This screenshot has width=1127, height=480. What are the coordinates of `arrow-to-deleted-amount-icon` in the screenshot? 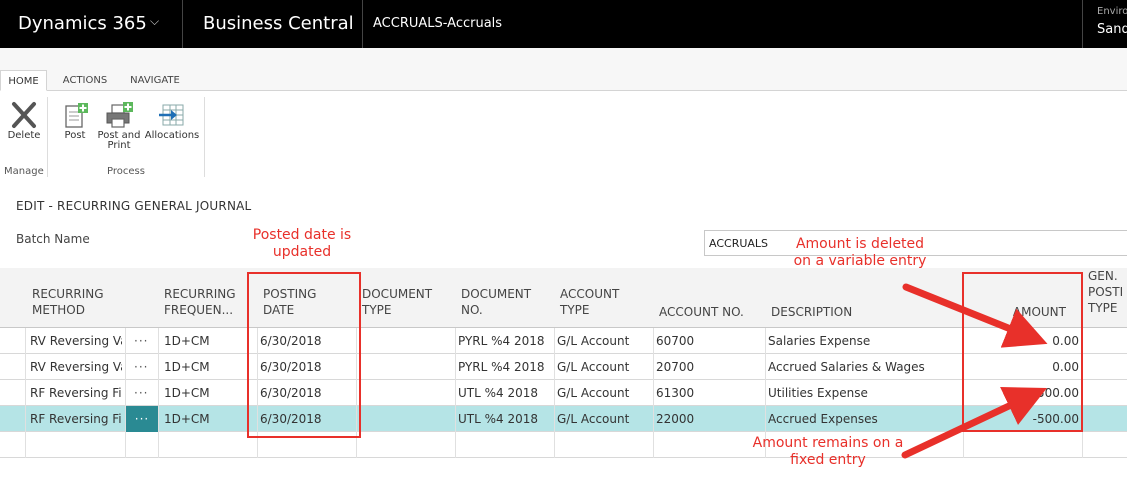 It's located at (975, 315).